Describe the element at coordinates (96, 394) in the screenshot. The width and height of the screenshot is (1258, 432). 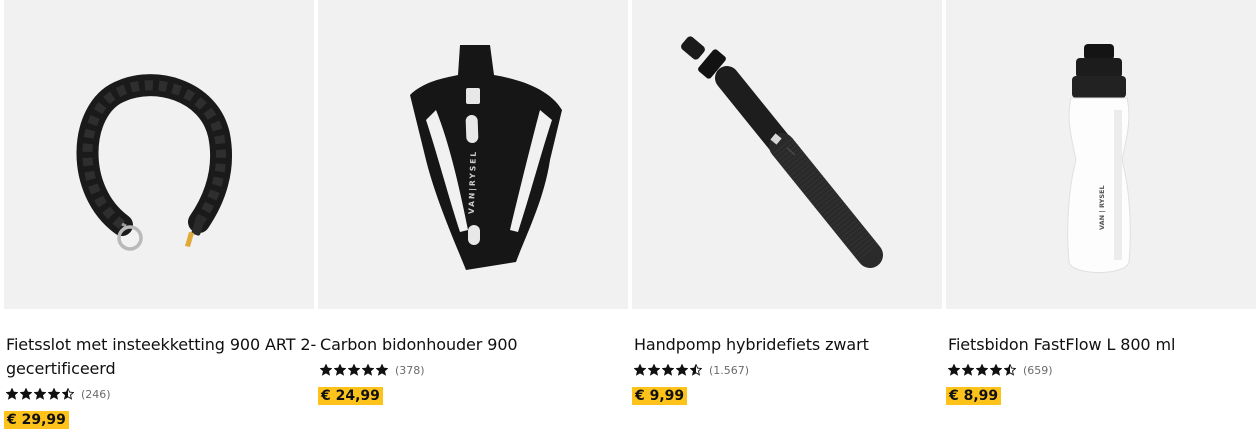
I see `review-count: (246)` at that location.